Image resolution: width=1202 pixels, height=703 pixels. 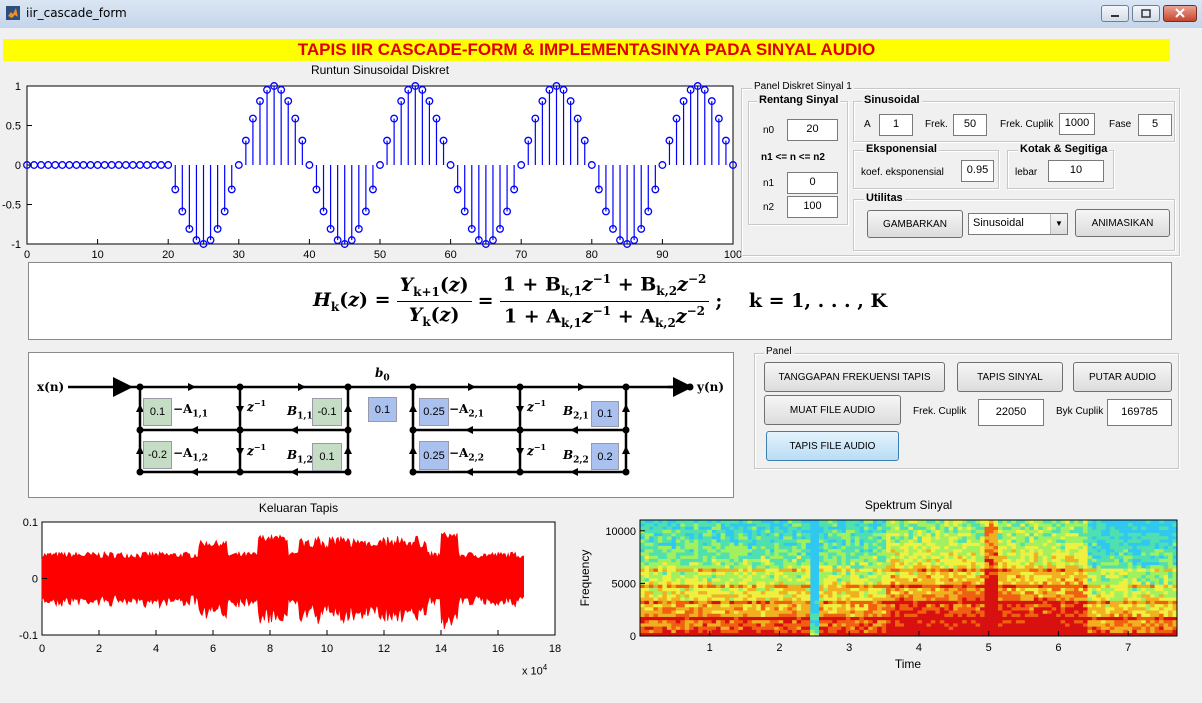 What do you see at coordinates (1180, 13) in the screenshot?
I see `close-button` at bounding box center [1180, 13].